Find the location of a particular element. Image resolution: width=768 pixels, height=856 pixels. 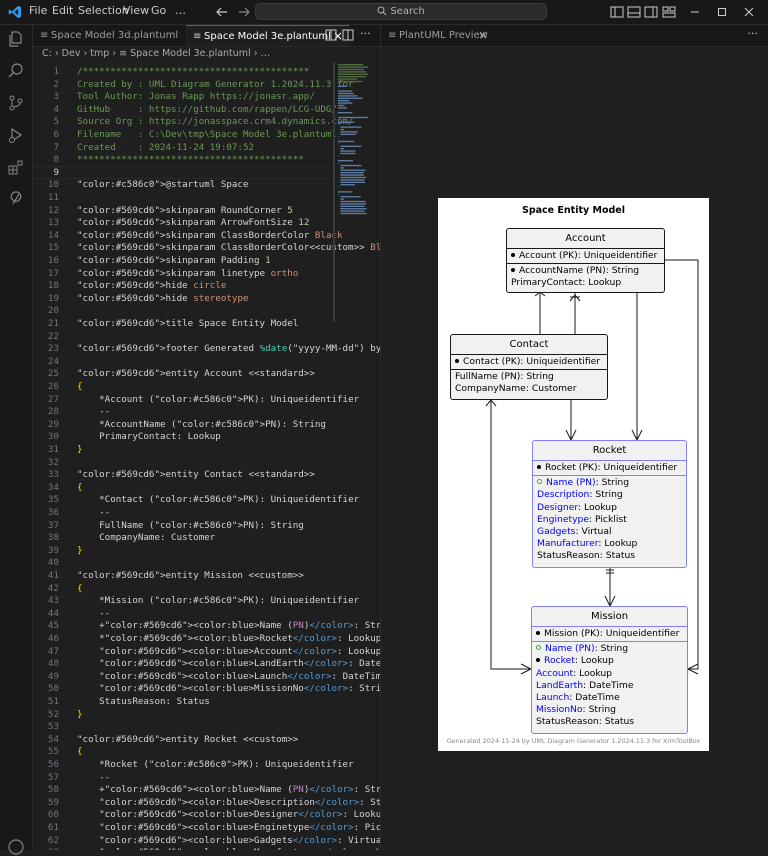

code-line: 38 CompanyName: Customer is located at coordinates (183, 537).